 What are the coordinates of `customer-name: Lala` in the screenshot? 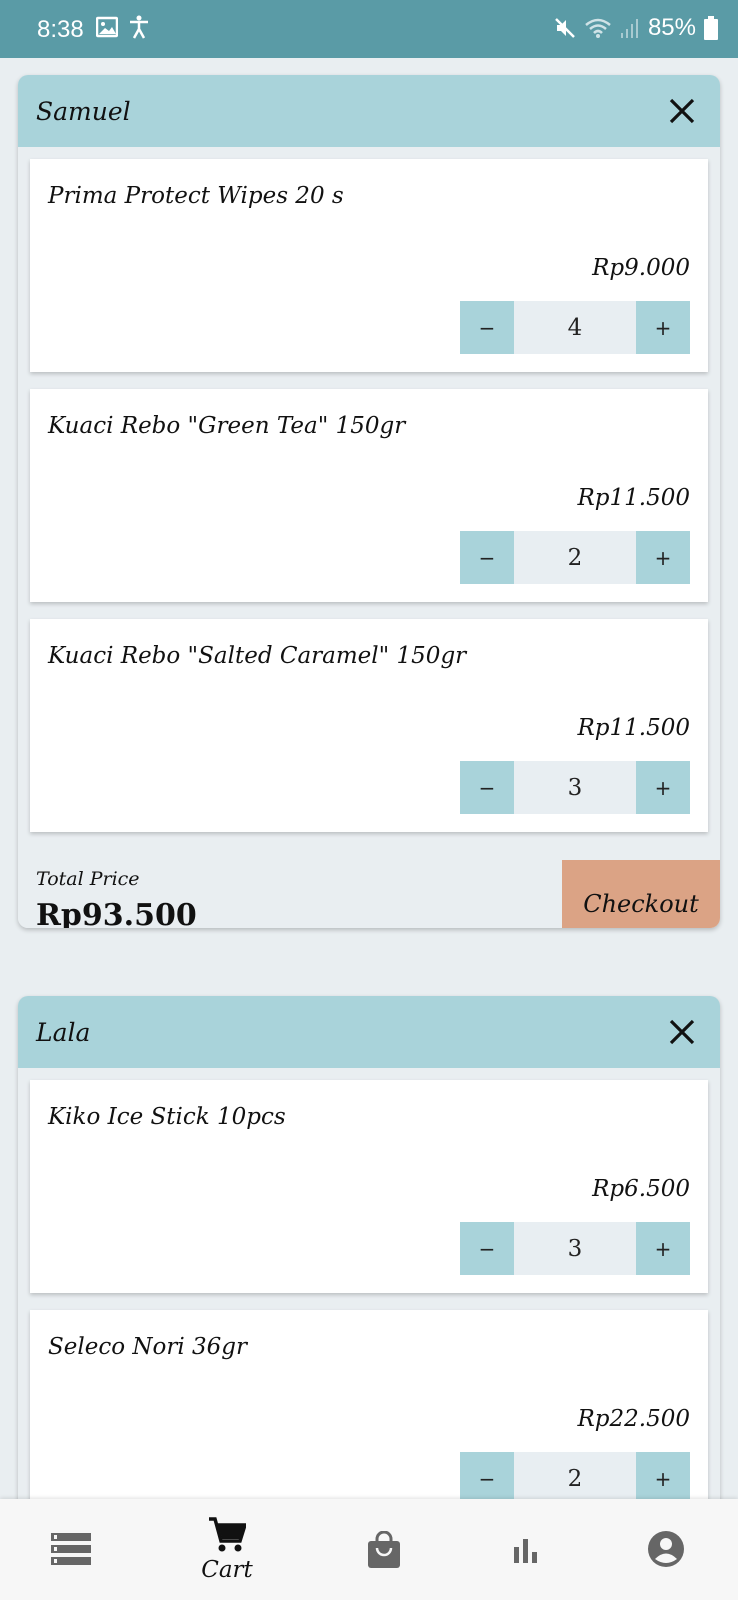 It's located at (63, 1032).